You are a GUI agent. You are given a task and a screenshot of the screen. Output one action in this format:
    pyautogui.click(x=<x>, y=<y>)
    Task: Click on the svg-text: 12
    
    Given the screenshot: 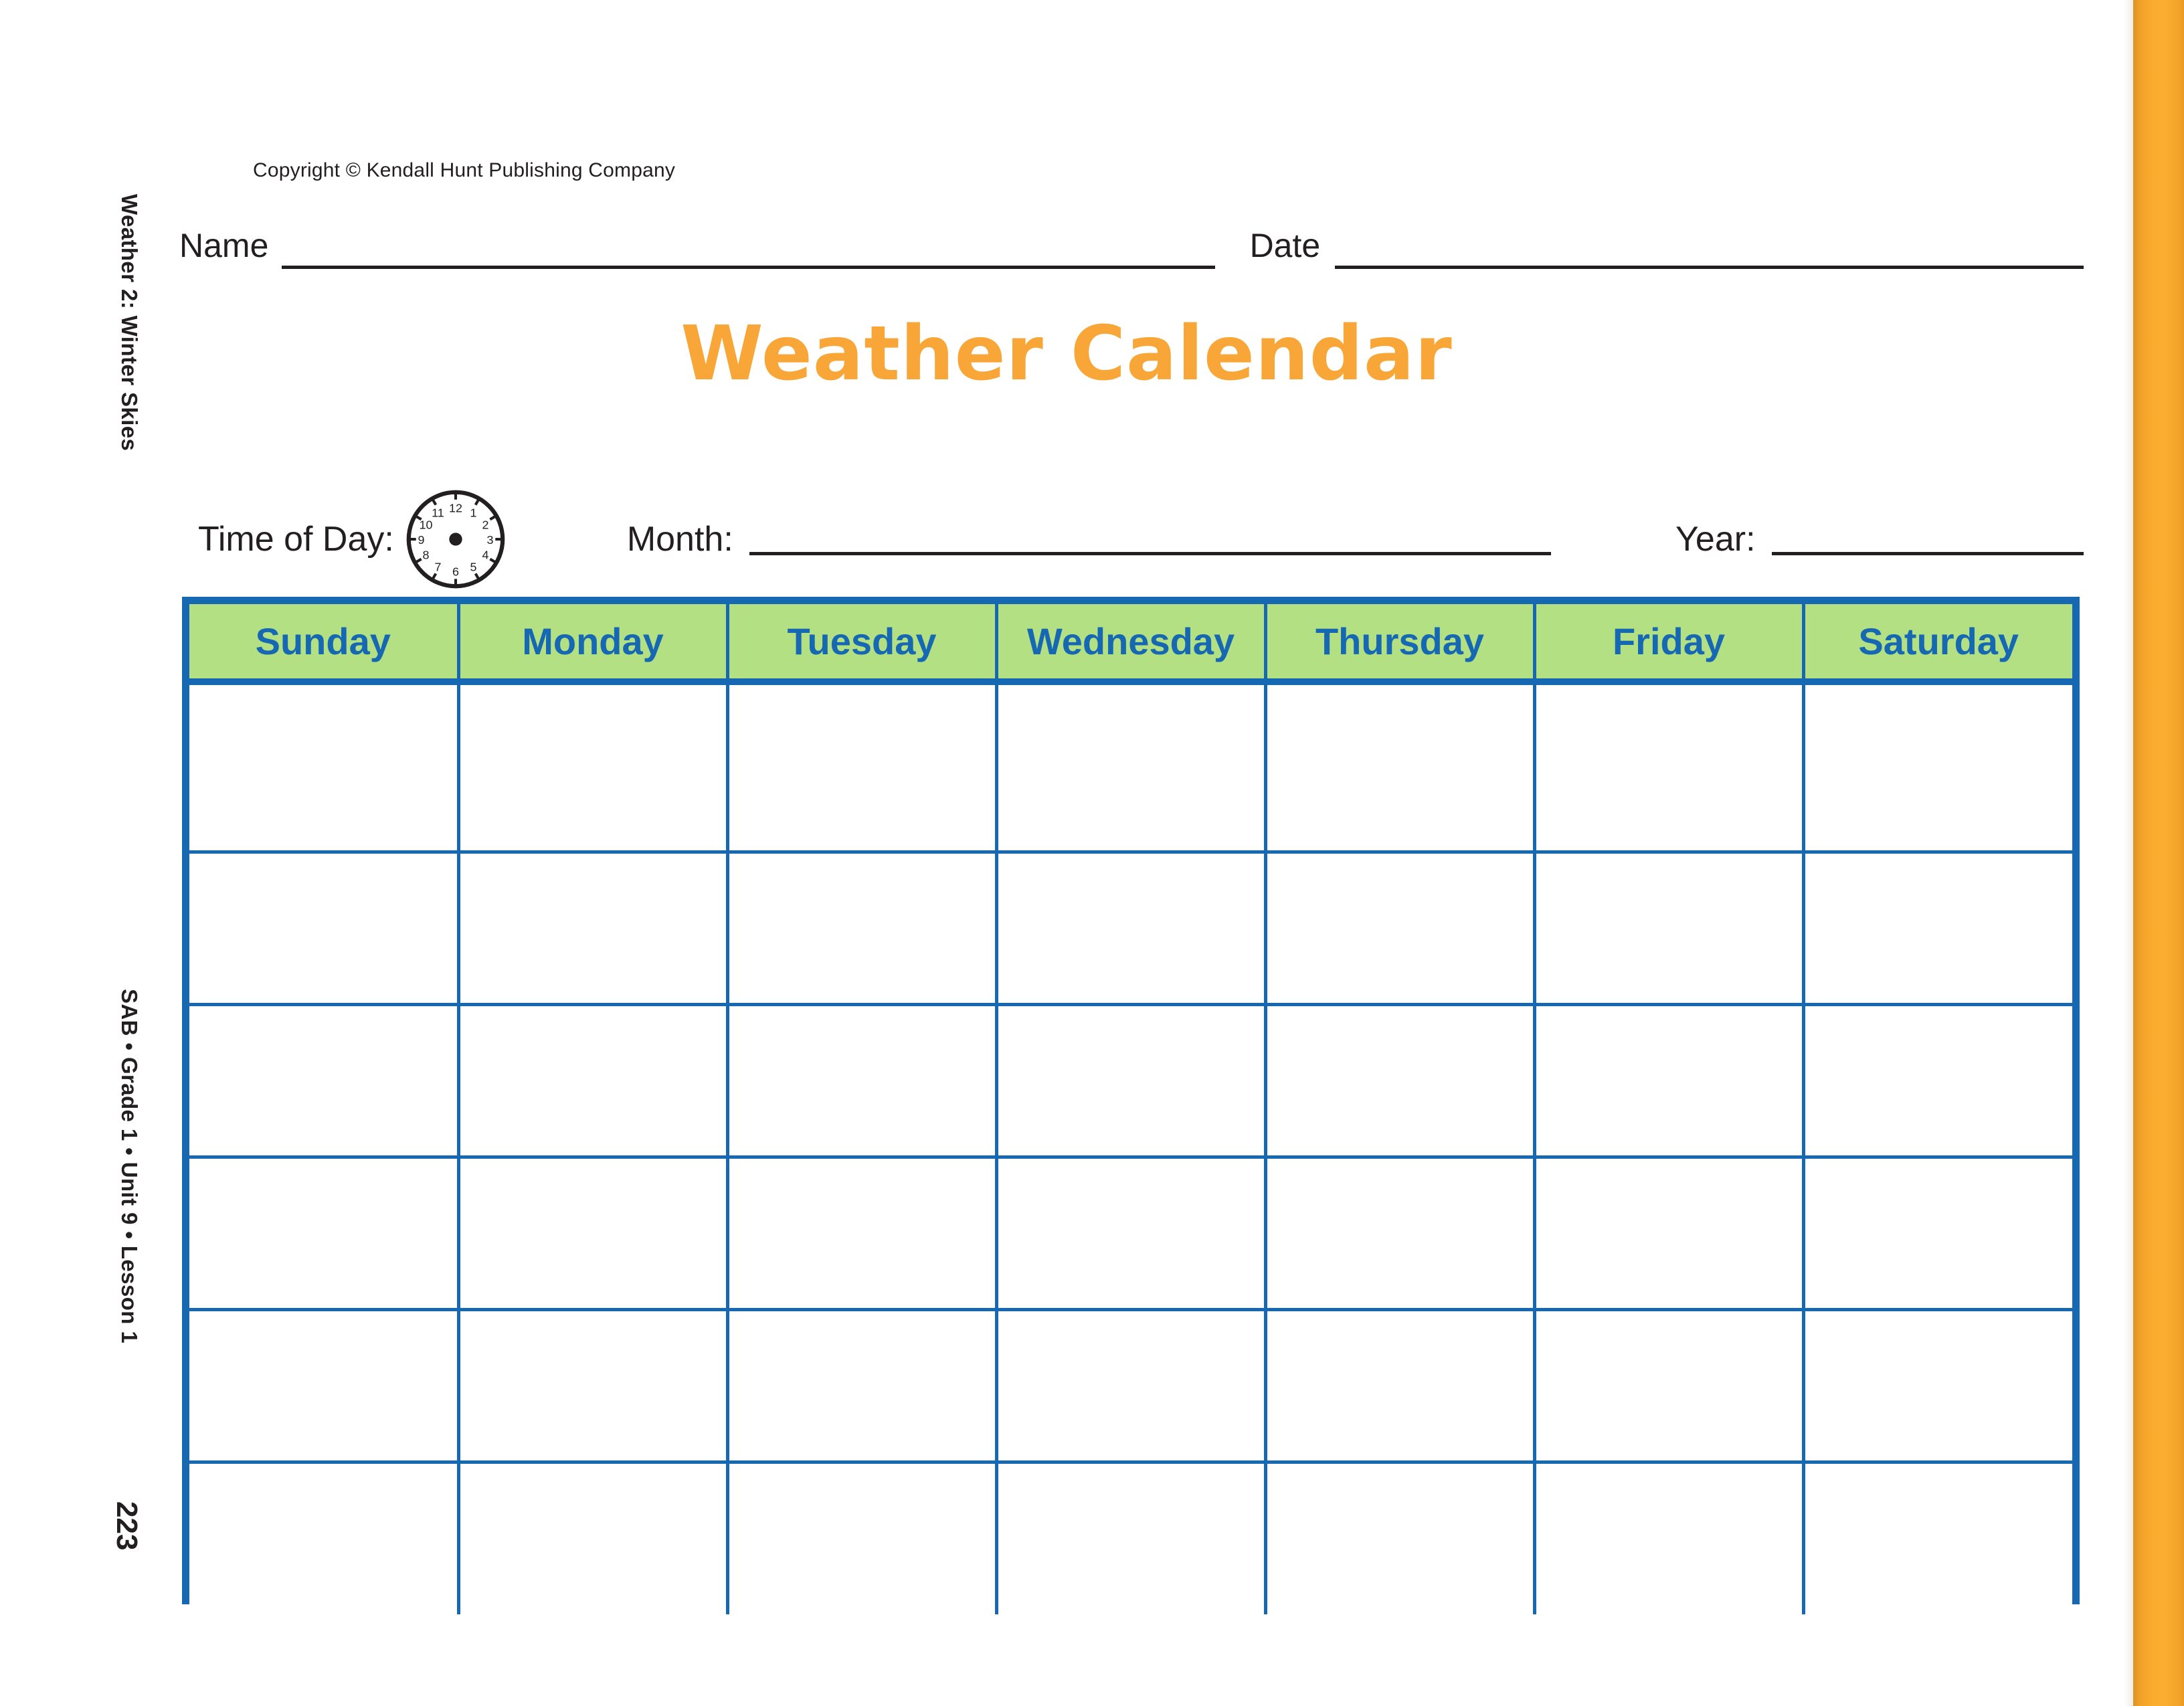 What is the action you would take?
    pyautogui.click(x=455, y=507)
    